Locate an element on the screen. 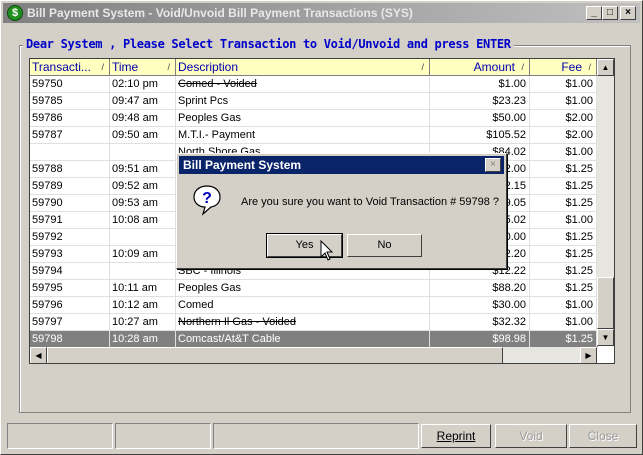  cell-id: 59792 is located at coordinates (70, 237).